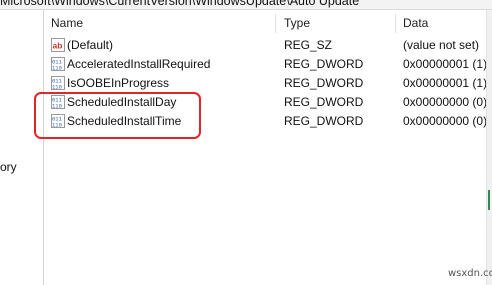 Image resolution: width=492 pixels, height=285 pixels. I want to click on value-name: (Default), so click(90, 45).